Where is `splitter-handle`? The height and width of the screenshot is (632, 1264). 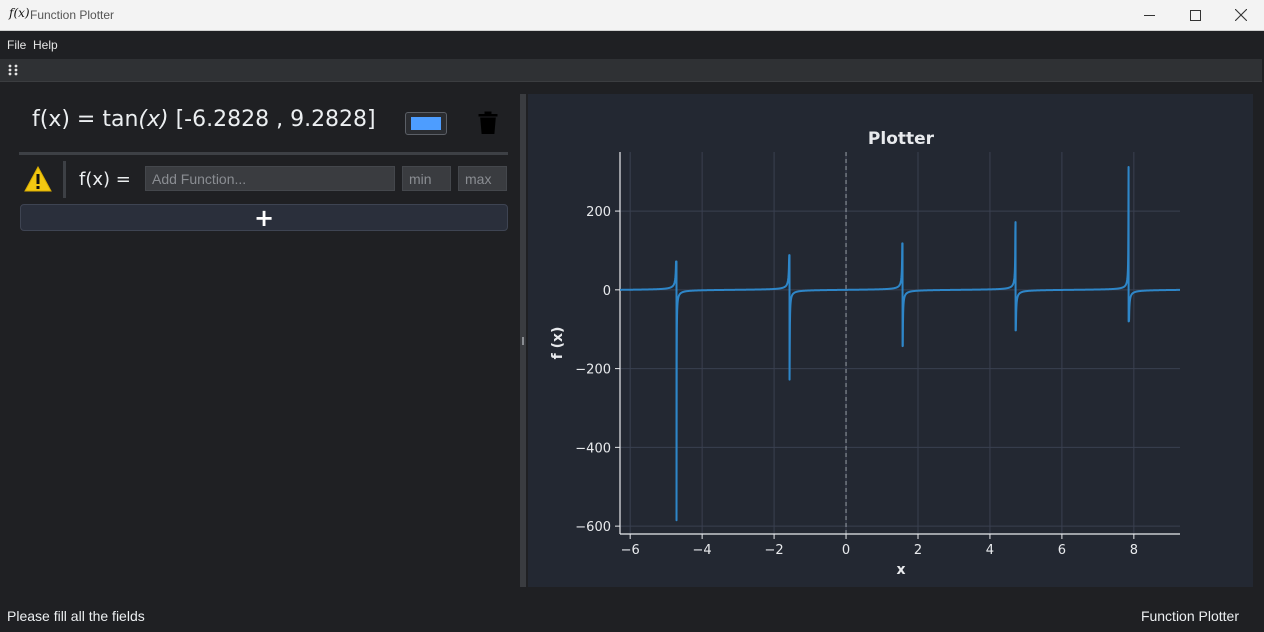
splitter-handle is located at coordinates (523, 341).